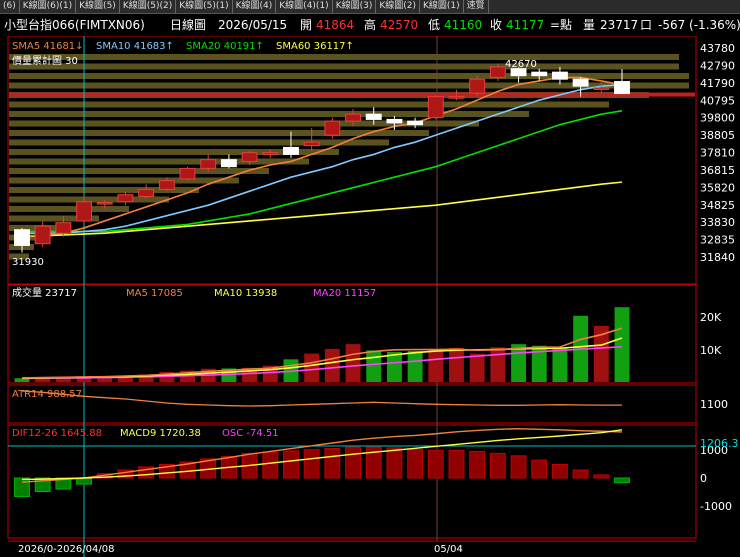 This screenshot has width=740, height=557. What do you see at coordinates (448, 549) in the screenshot?
I see `date-axis-mid: 05/04` at bounding box center [448, 549].